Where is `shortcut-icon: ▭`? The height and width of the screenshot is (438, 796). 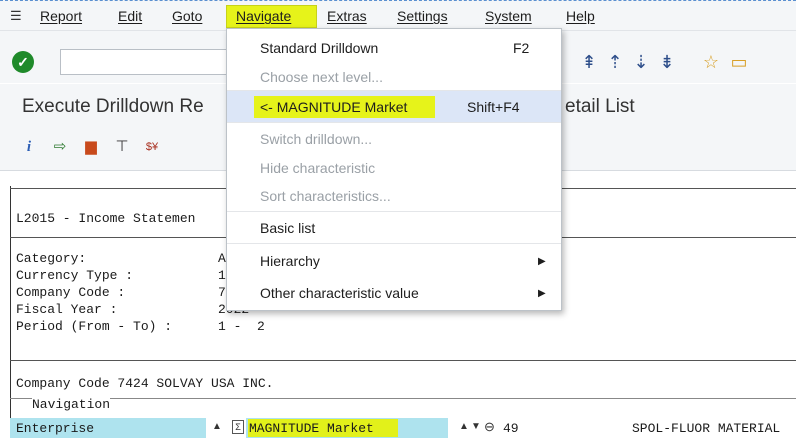
shortcut-icon: ▭ is located at coordinates (739, 62).